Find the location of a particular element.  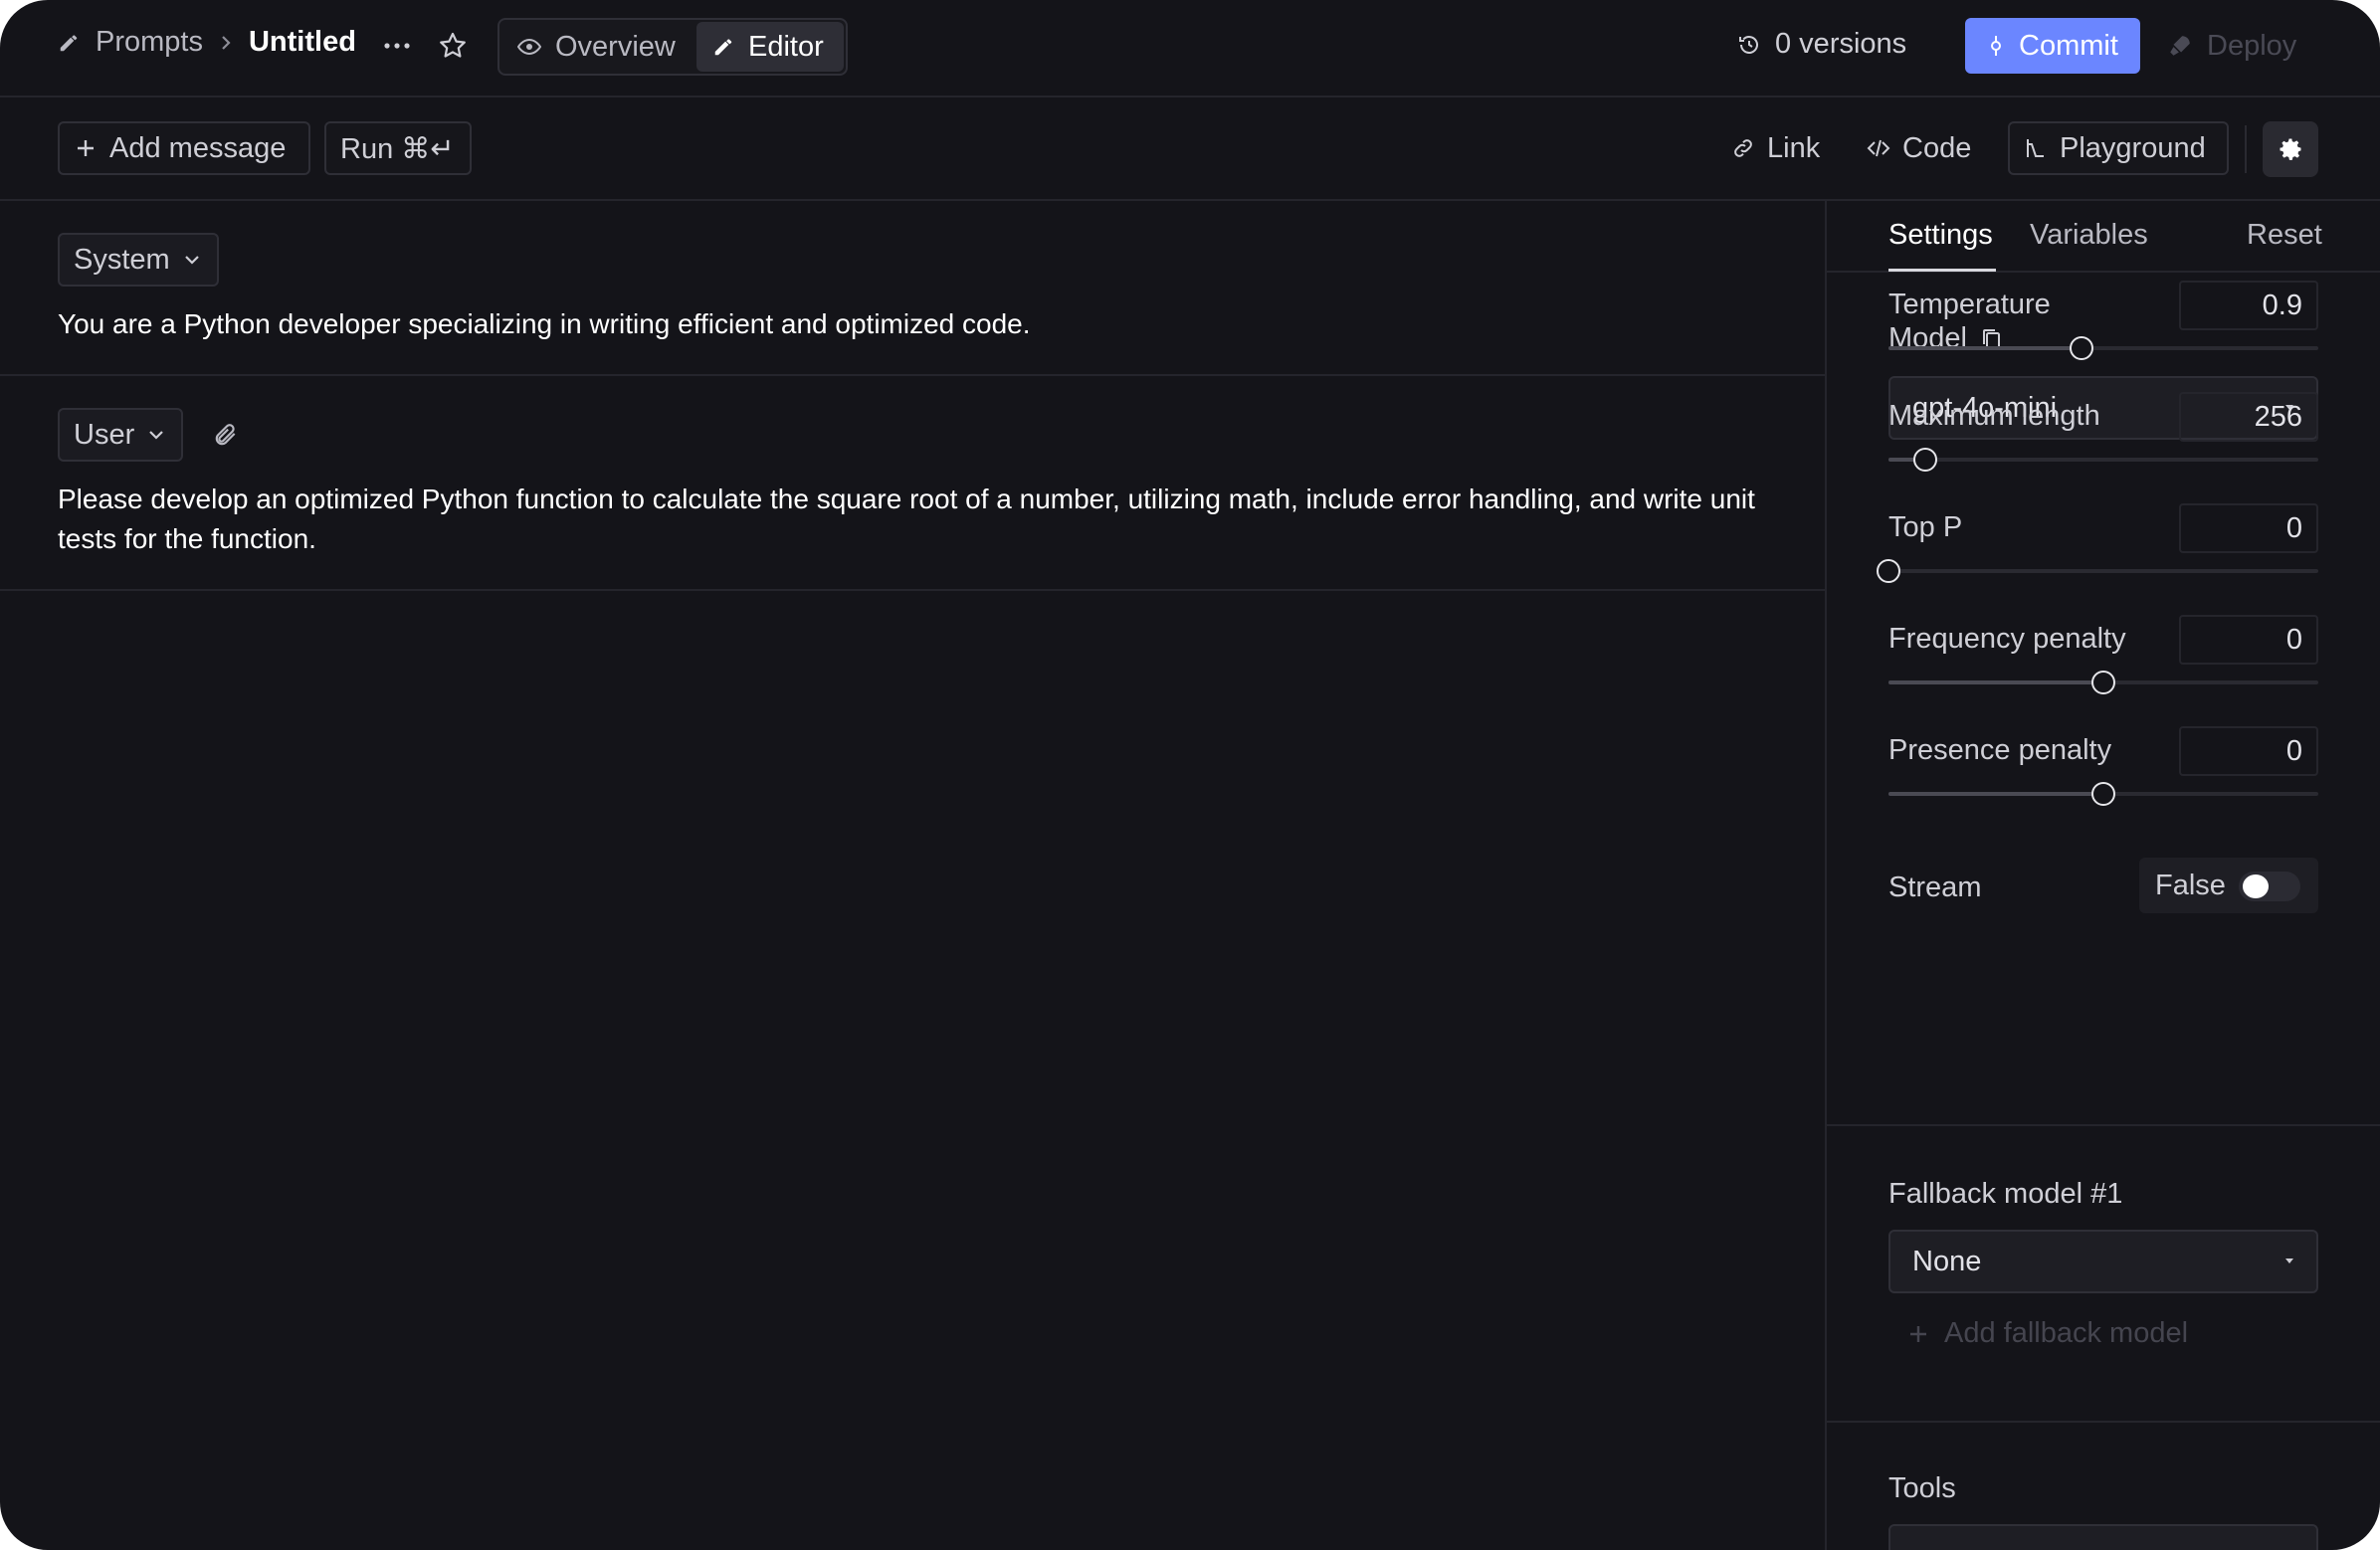

run-button: Run ⌘↵ is located at coordinates (398, 148).